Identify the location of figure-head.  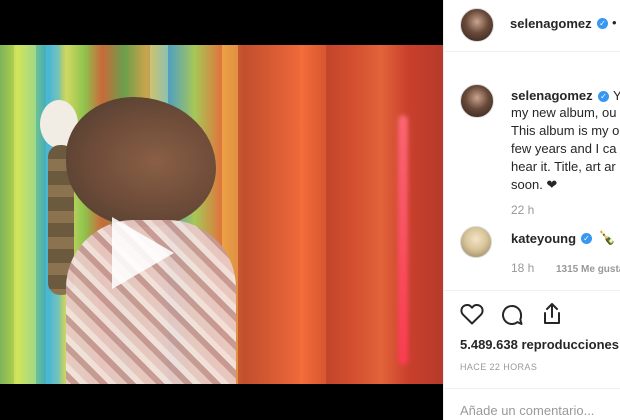
(141, 162).